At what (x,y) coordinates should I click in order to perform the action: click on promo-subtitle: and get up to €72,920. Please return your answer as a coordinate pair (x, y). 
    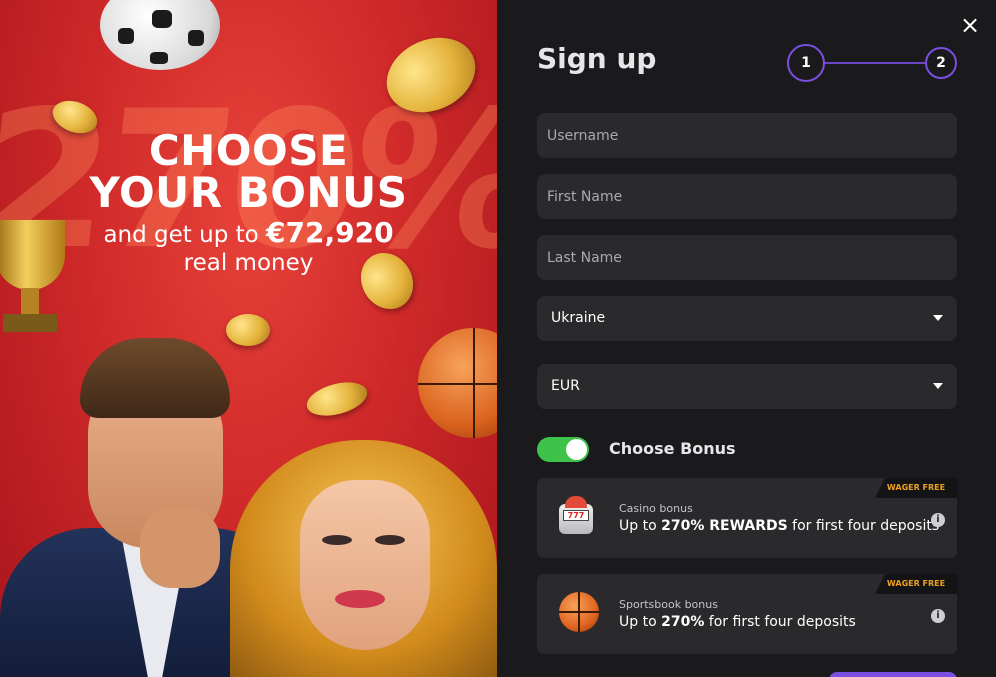
    Looking at the image, I should click on (248, 232).